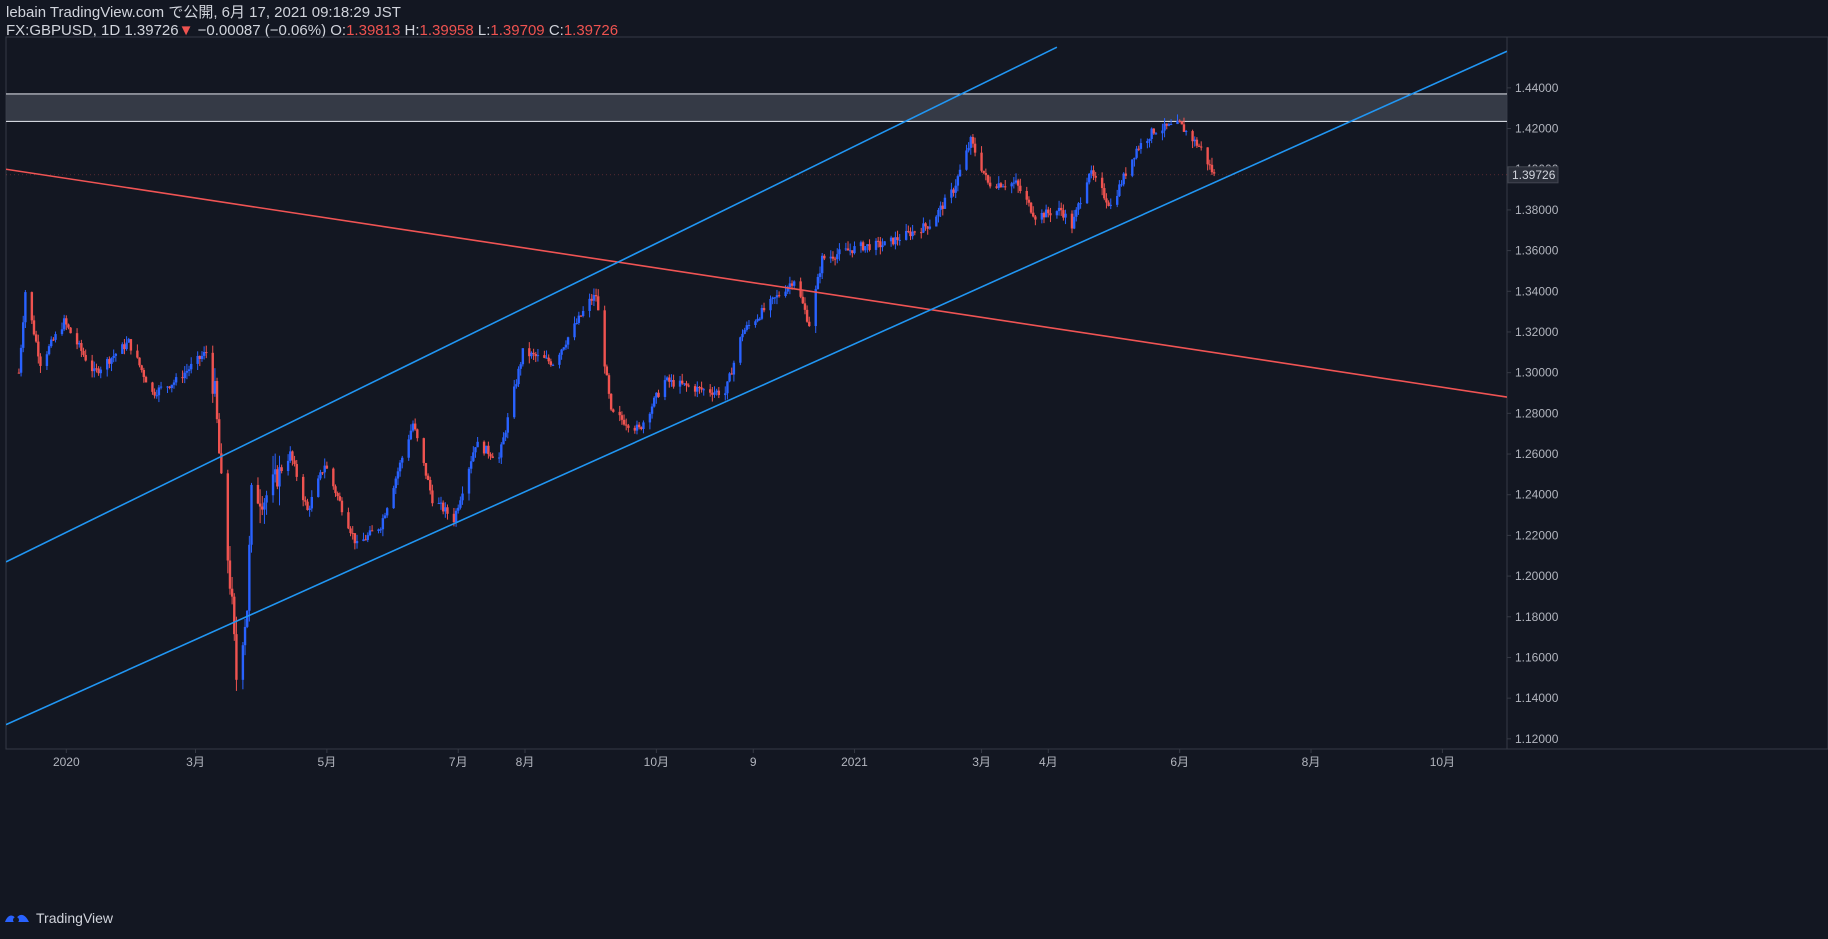 The height and width of the screenshot is (939, 1828). Describe the element at coordinates (17, 918) in the screenshot. I see `tradingview-logo-icon` at that location.